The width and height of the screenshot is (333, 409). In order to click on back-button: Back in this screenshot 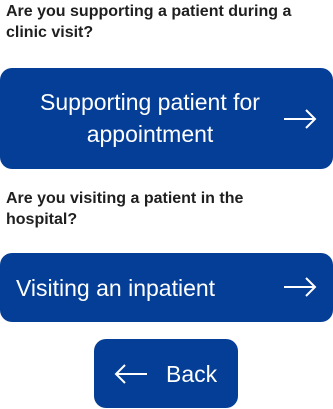, I will do `click(166, 373)`.